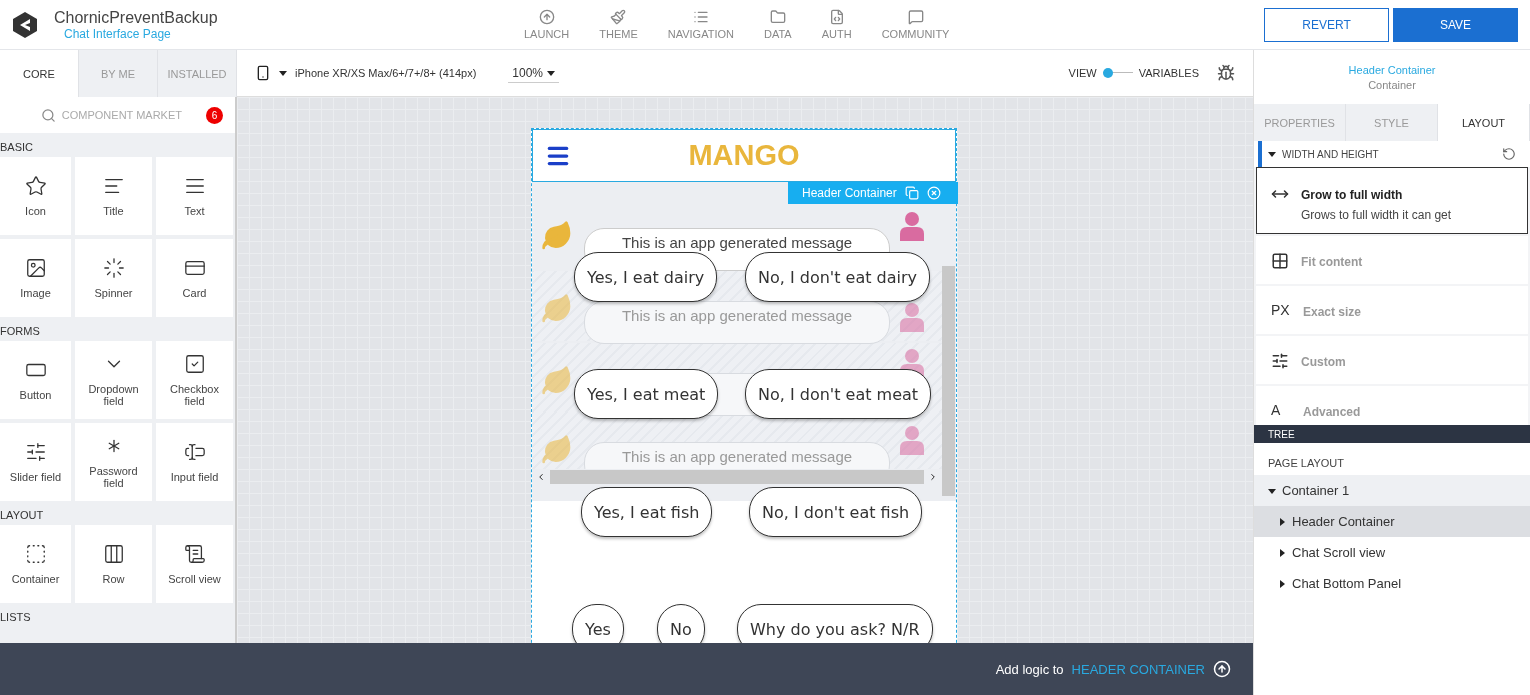 This screenshot has height=695, width=1530. I want to click on tree-header: TREE, so click(1392, 434).